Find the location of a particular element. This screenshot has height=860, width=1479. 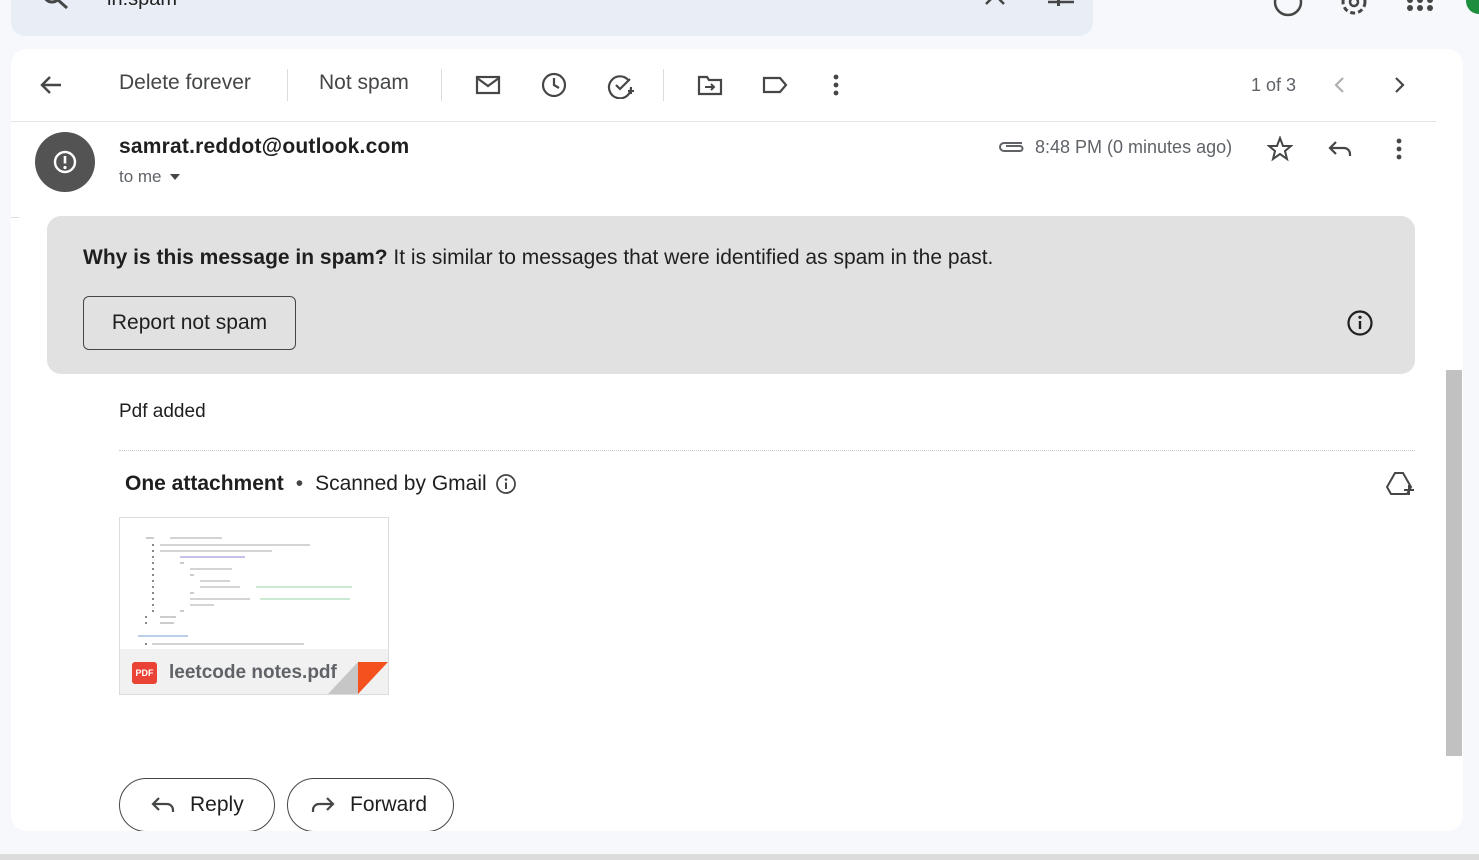

message-toolbar: Delete forever Not spam 1 of 3 is located at coordinates (723, 85).